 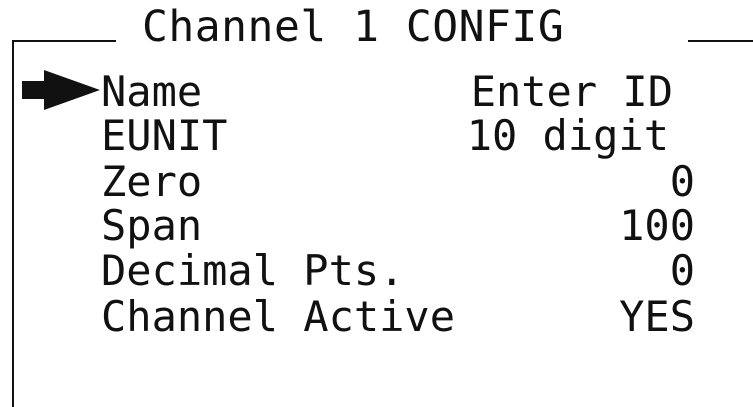 I want to click on menu-item-name-value: Enter ID, so click(x=572, y=92).